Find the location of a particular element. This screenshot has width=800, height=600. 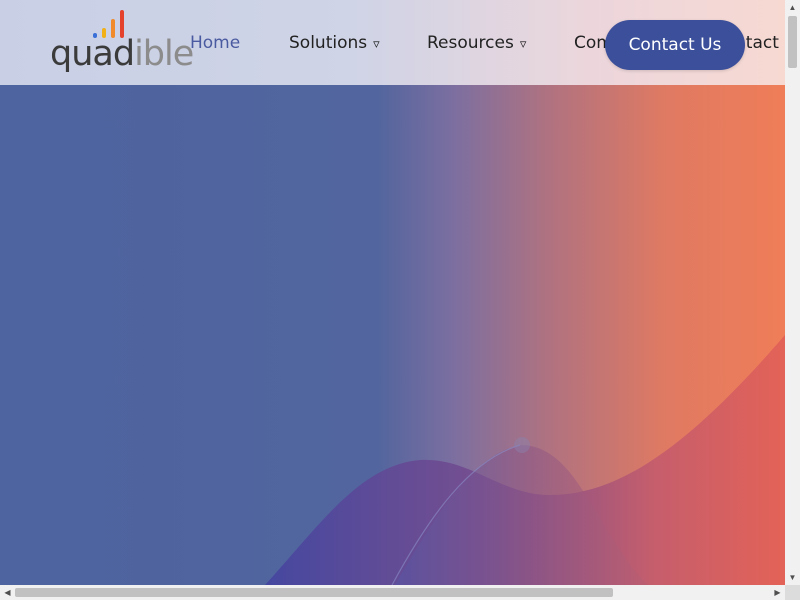

logo-text-light: ible is located at coordinates (164, 54).